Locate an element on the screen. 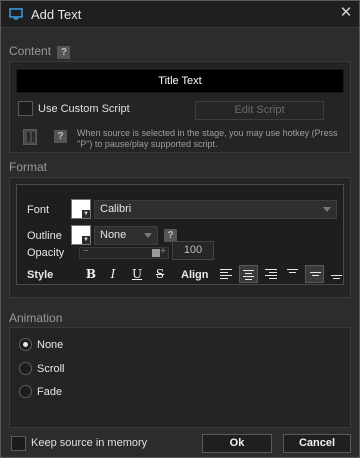 Image resolution: width=360 pixels, height=458 pixels. radio-none is located at coordinates (25, 344).